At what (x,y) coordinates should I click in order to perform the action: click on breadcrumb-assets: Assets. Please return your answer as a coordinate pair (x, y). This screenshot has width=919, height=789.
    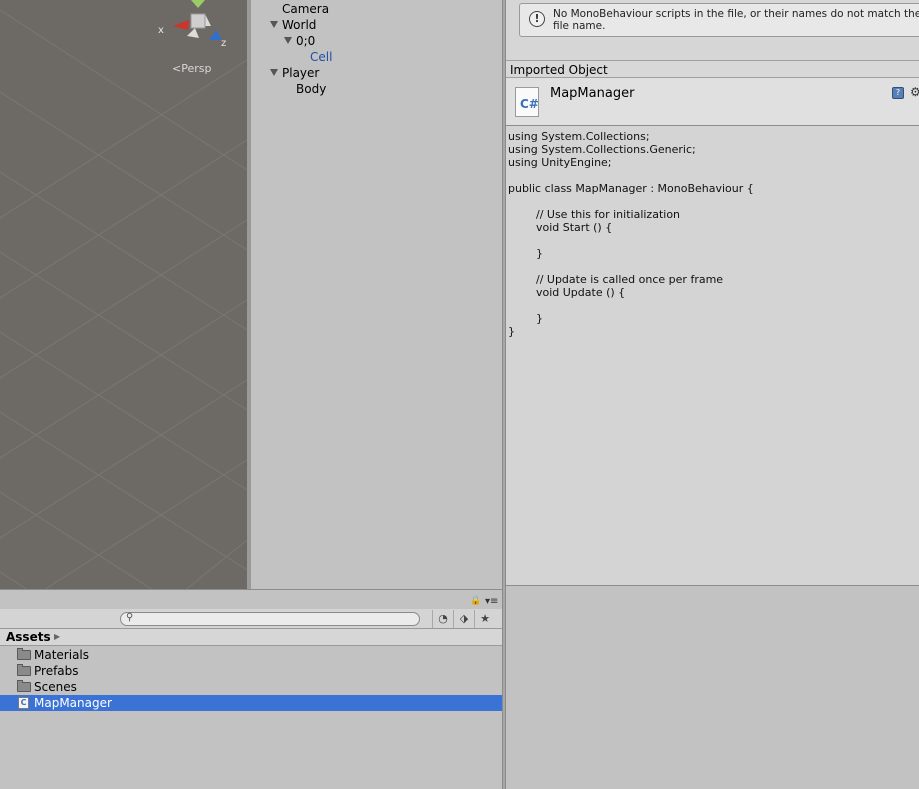
    Looking at the image, I should click on (28, 637).